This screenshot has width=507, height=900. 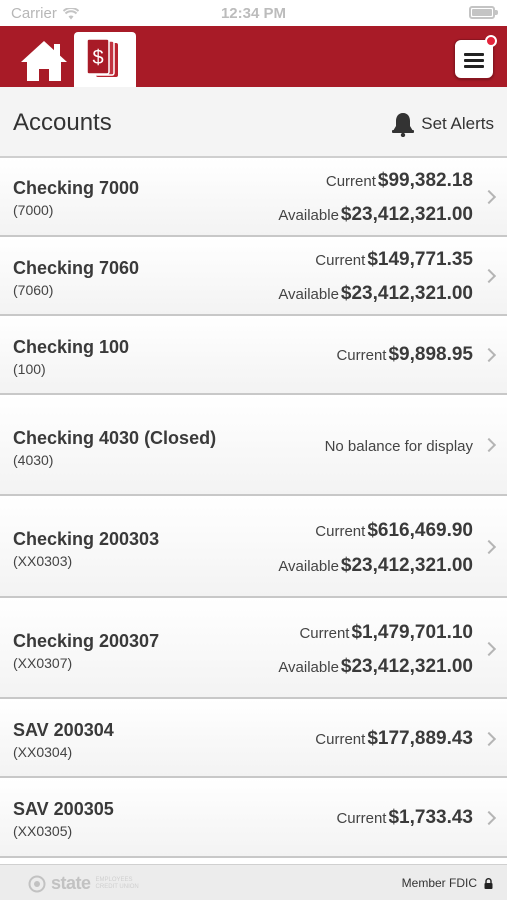 What do you see at coordinates (430, 817) in the screenshot?
I see `current-value: $1,733.43` at bounding box center [430, 817].